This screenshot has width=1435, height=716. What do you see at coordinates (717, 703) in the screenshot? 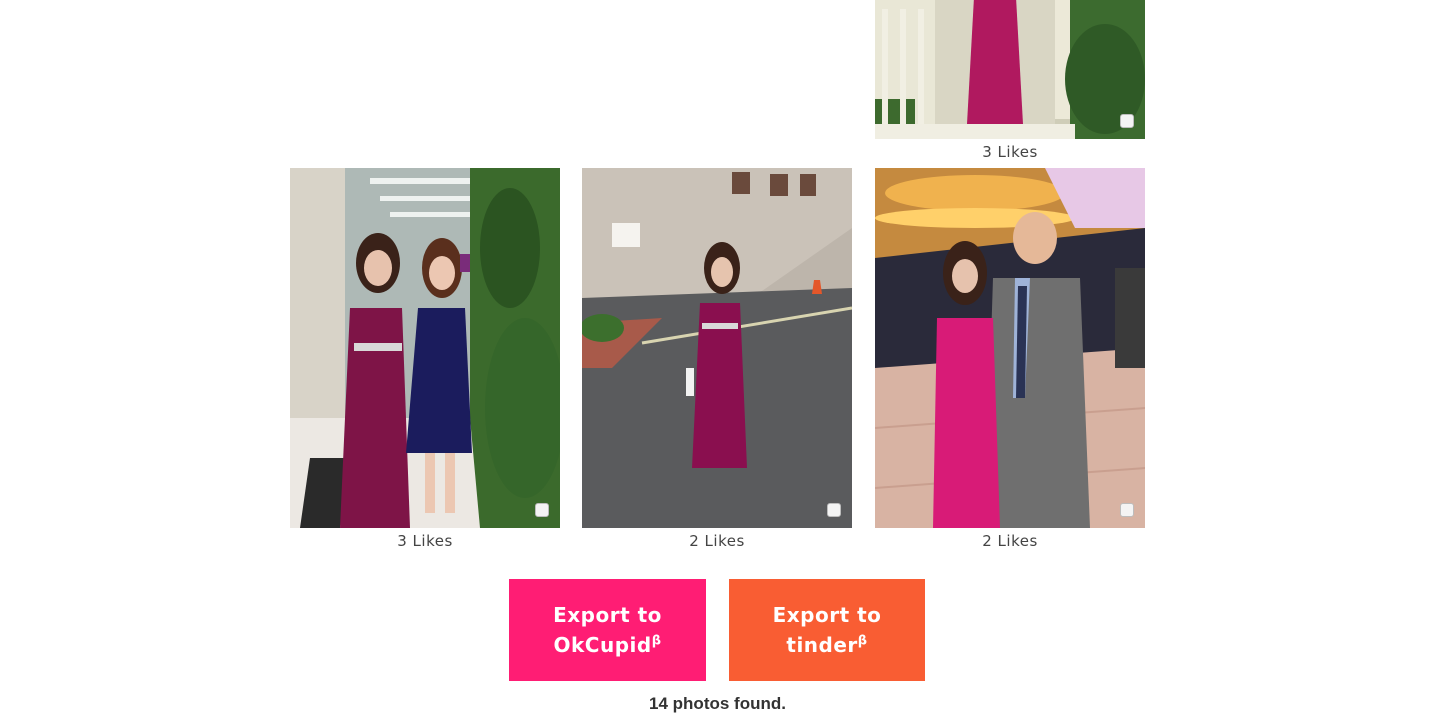
I see `photos-found-status: 14 photos found.` at bounding box center [717, 703].